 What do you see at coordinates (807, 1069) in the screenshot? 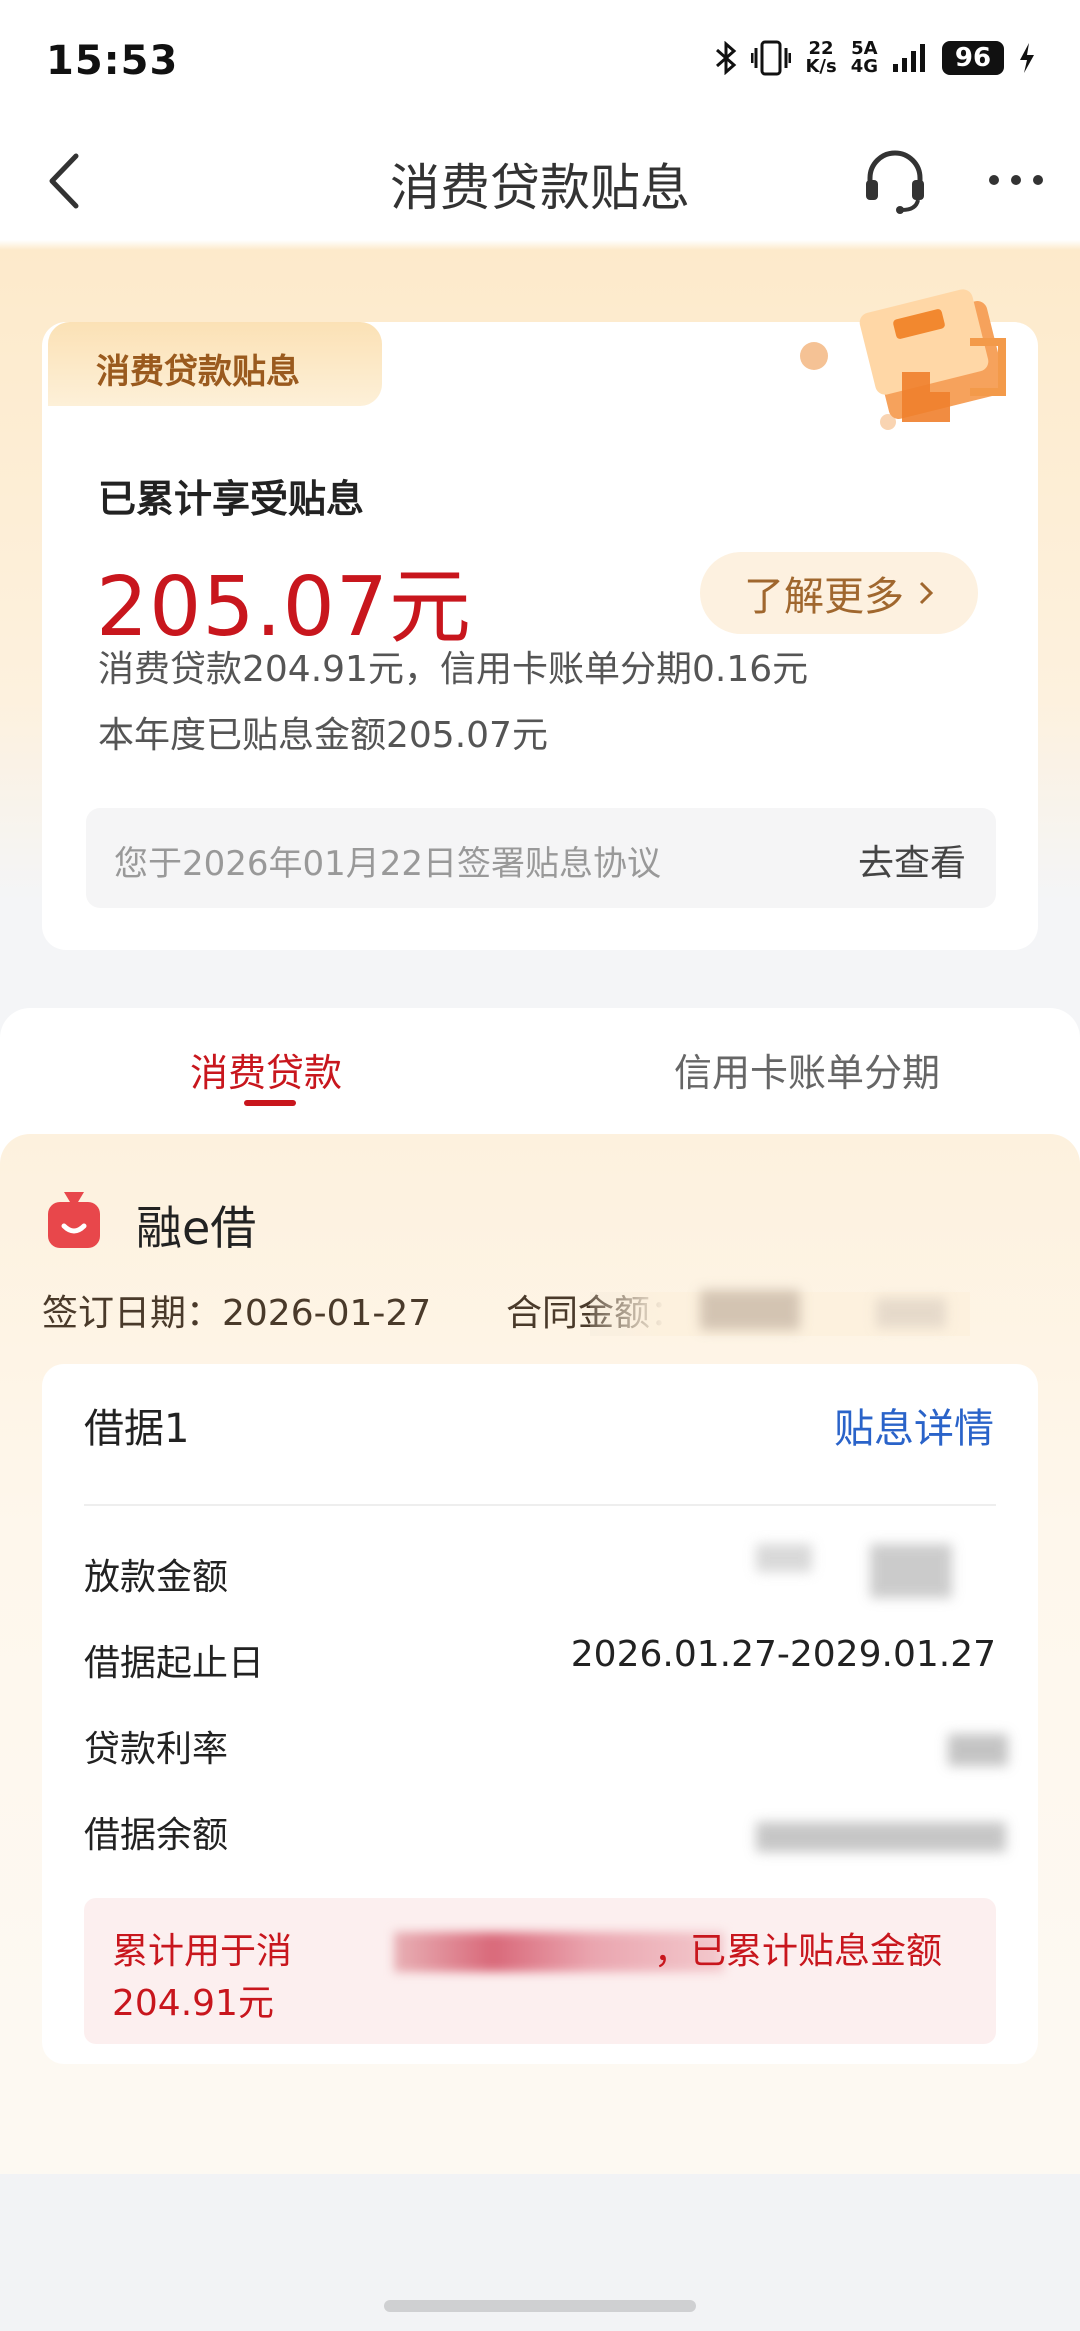
I see `tab-credit-card-installment: 信用卡账单分期` at bounding box center [807, 1069].